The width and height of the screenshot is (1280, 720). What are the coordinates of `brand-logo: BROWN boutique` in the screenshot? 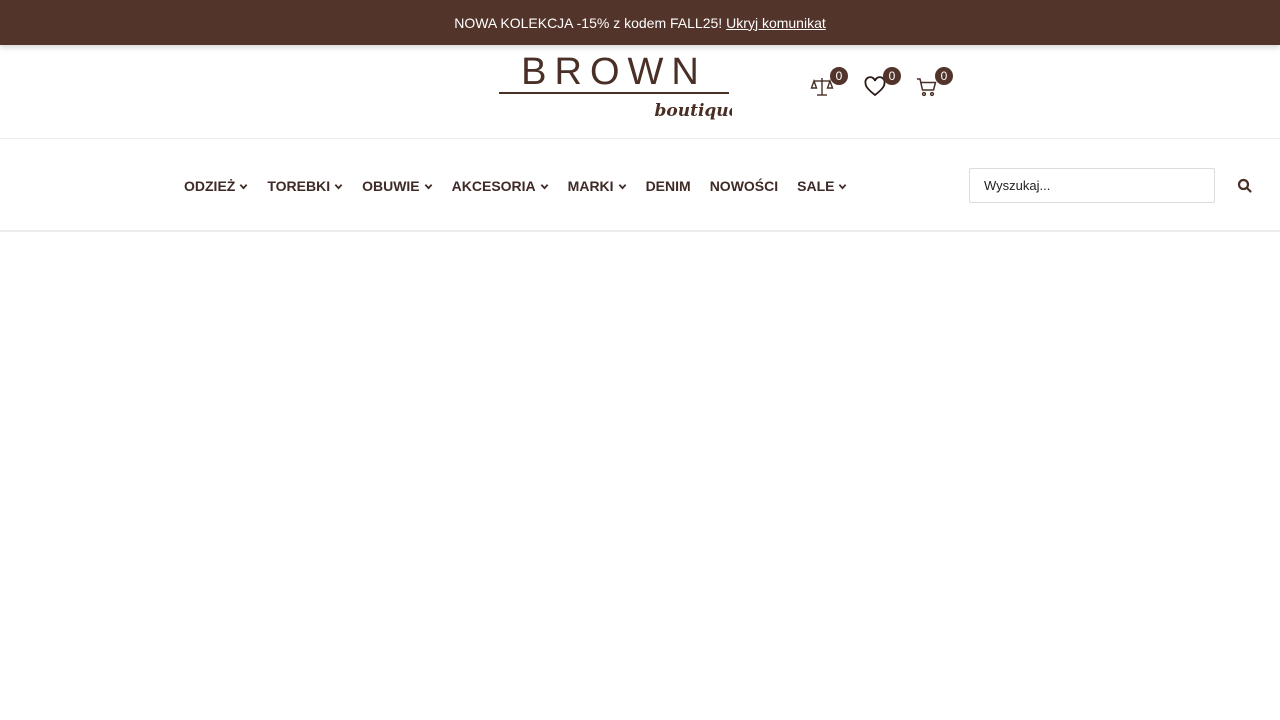 It's located at (618, 87).